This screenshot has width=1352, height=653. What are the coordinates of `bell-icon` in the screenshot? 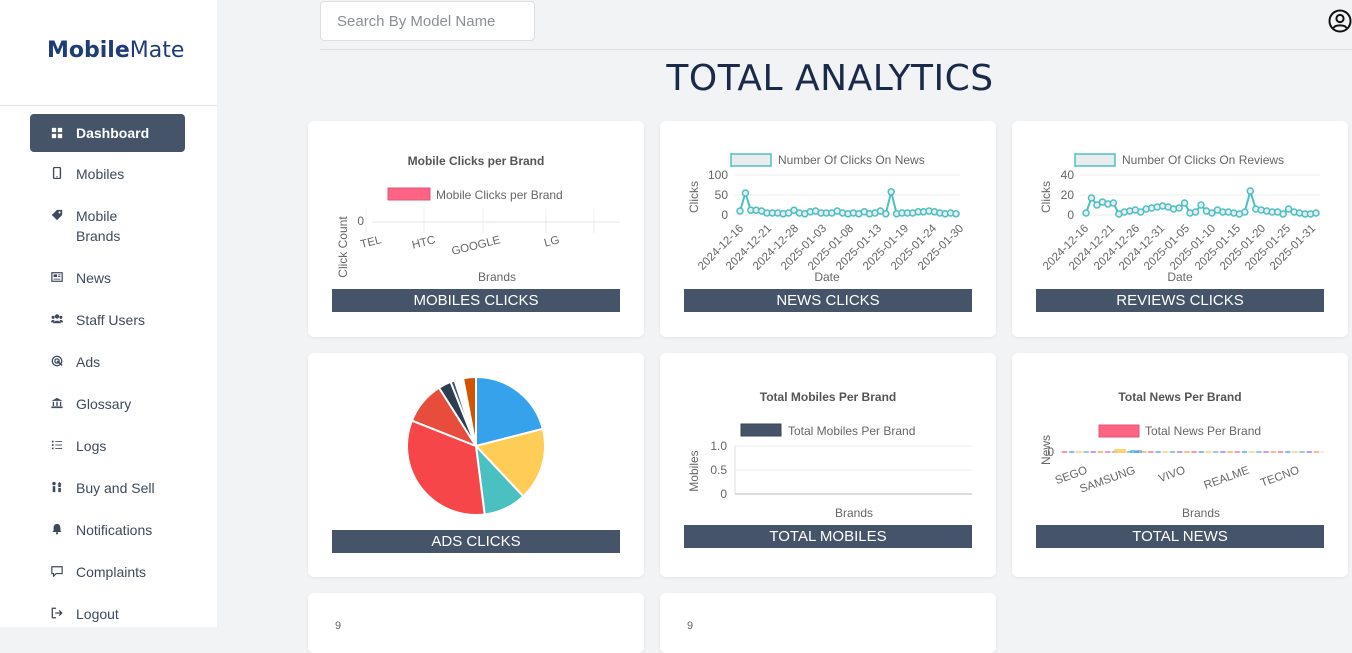 It's located at (57, 529).